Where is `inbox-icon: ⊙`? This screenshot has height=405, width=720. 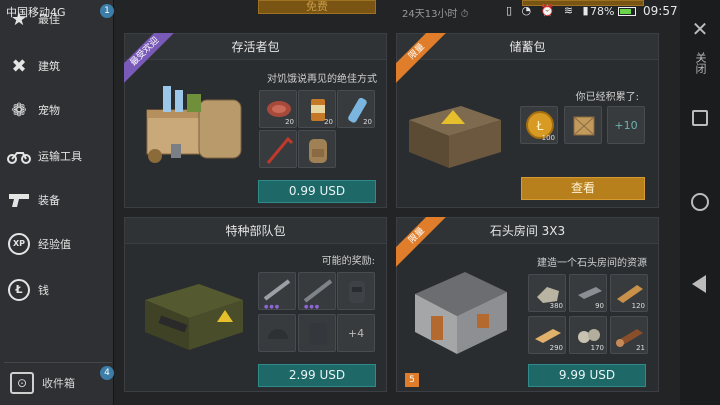 inbox-icon: ⊙ is located at coordinates (22, 382).